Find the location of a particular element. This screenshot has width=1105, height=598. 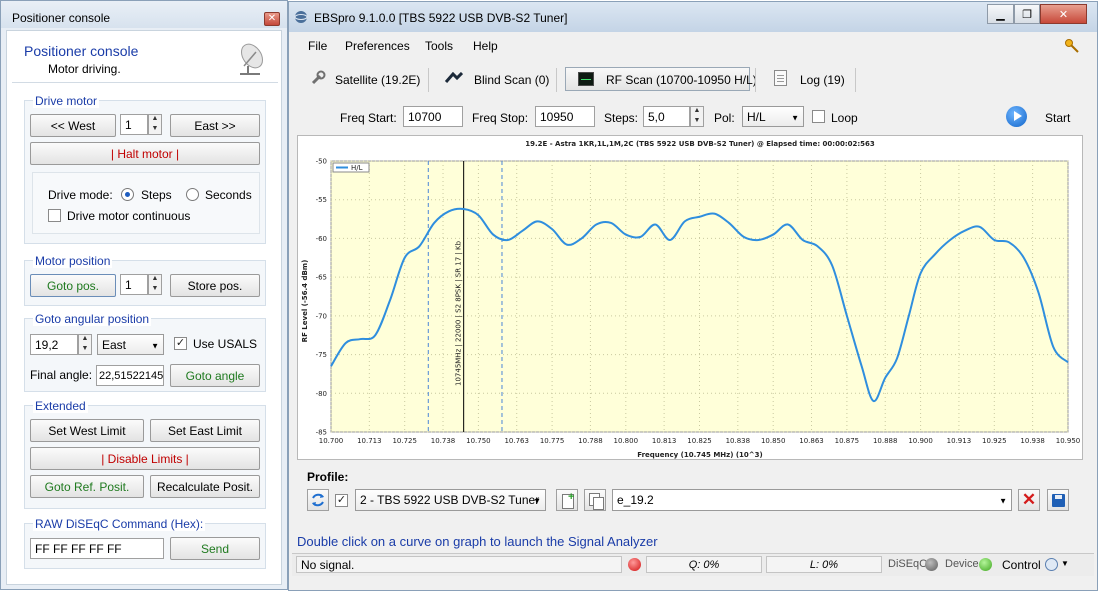

x-tick-label: 10.925 is located at coordinates (994, 441).